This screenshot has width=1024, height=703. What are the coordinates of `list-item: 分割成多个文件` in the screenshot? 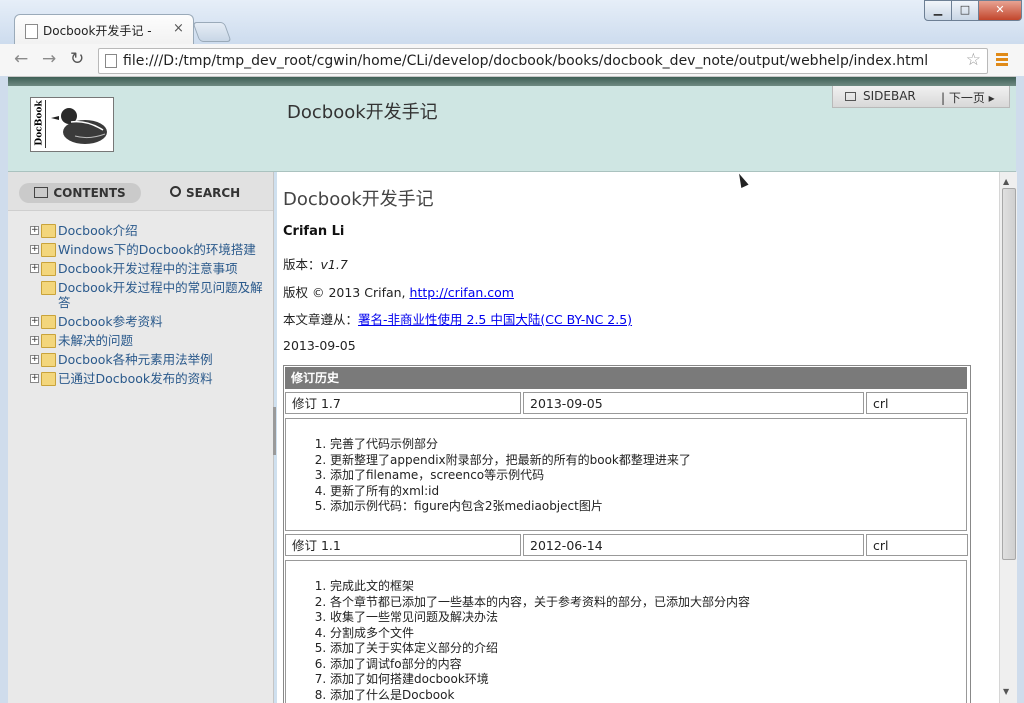 It's located at (648, 634).